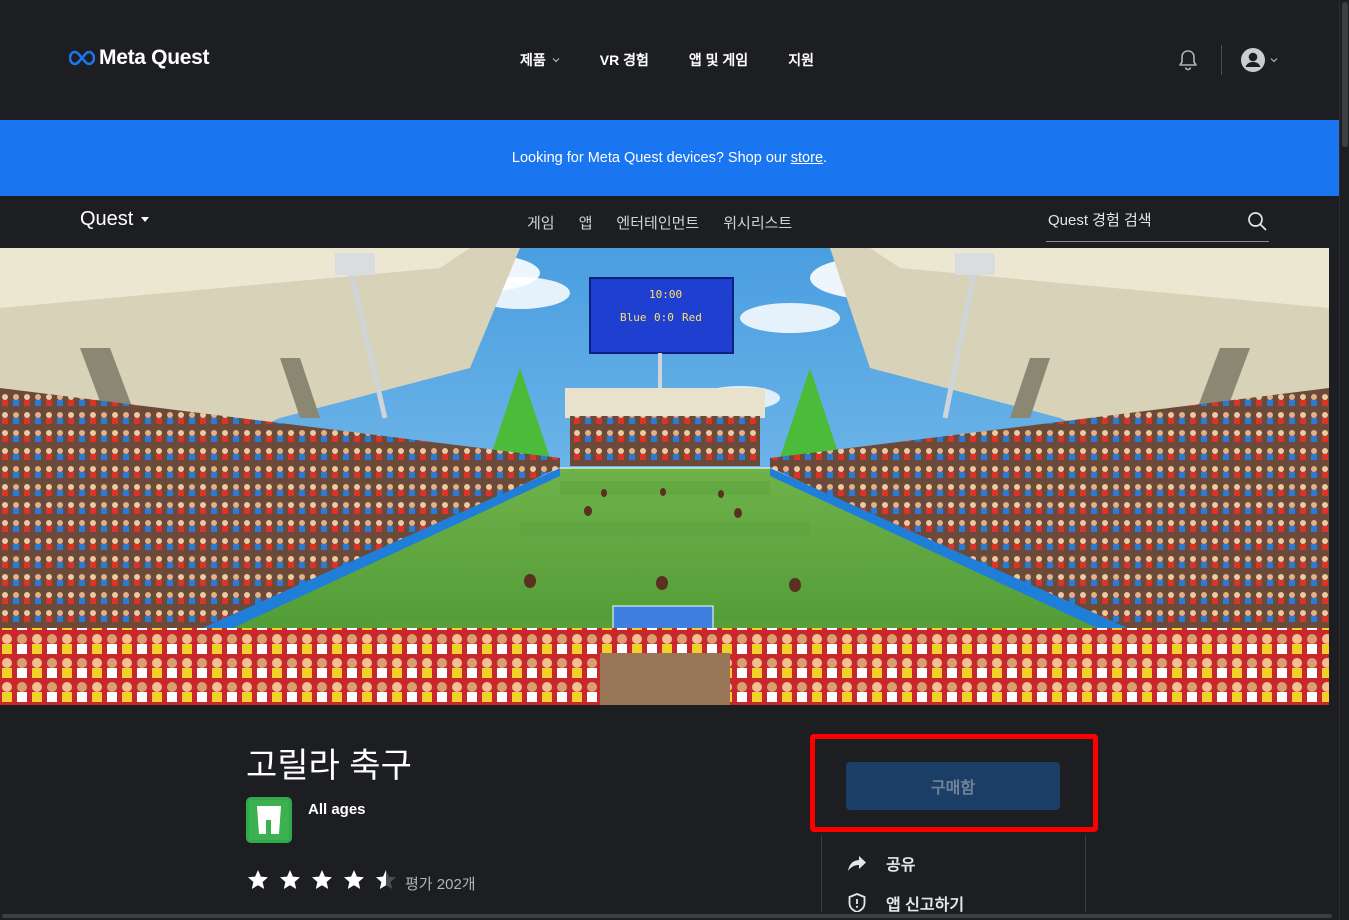  I want to click on nav-support: 지원, so click(801, 60).